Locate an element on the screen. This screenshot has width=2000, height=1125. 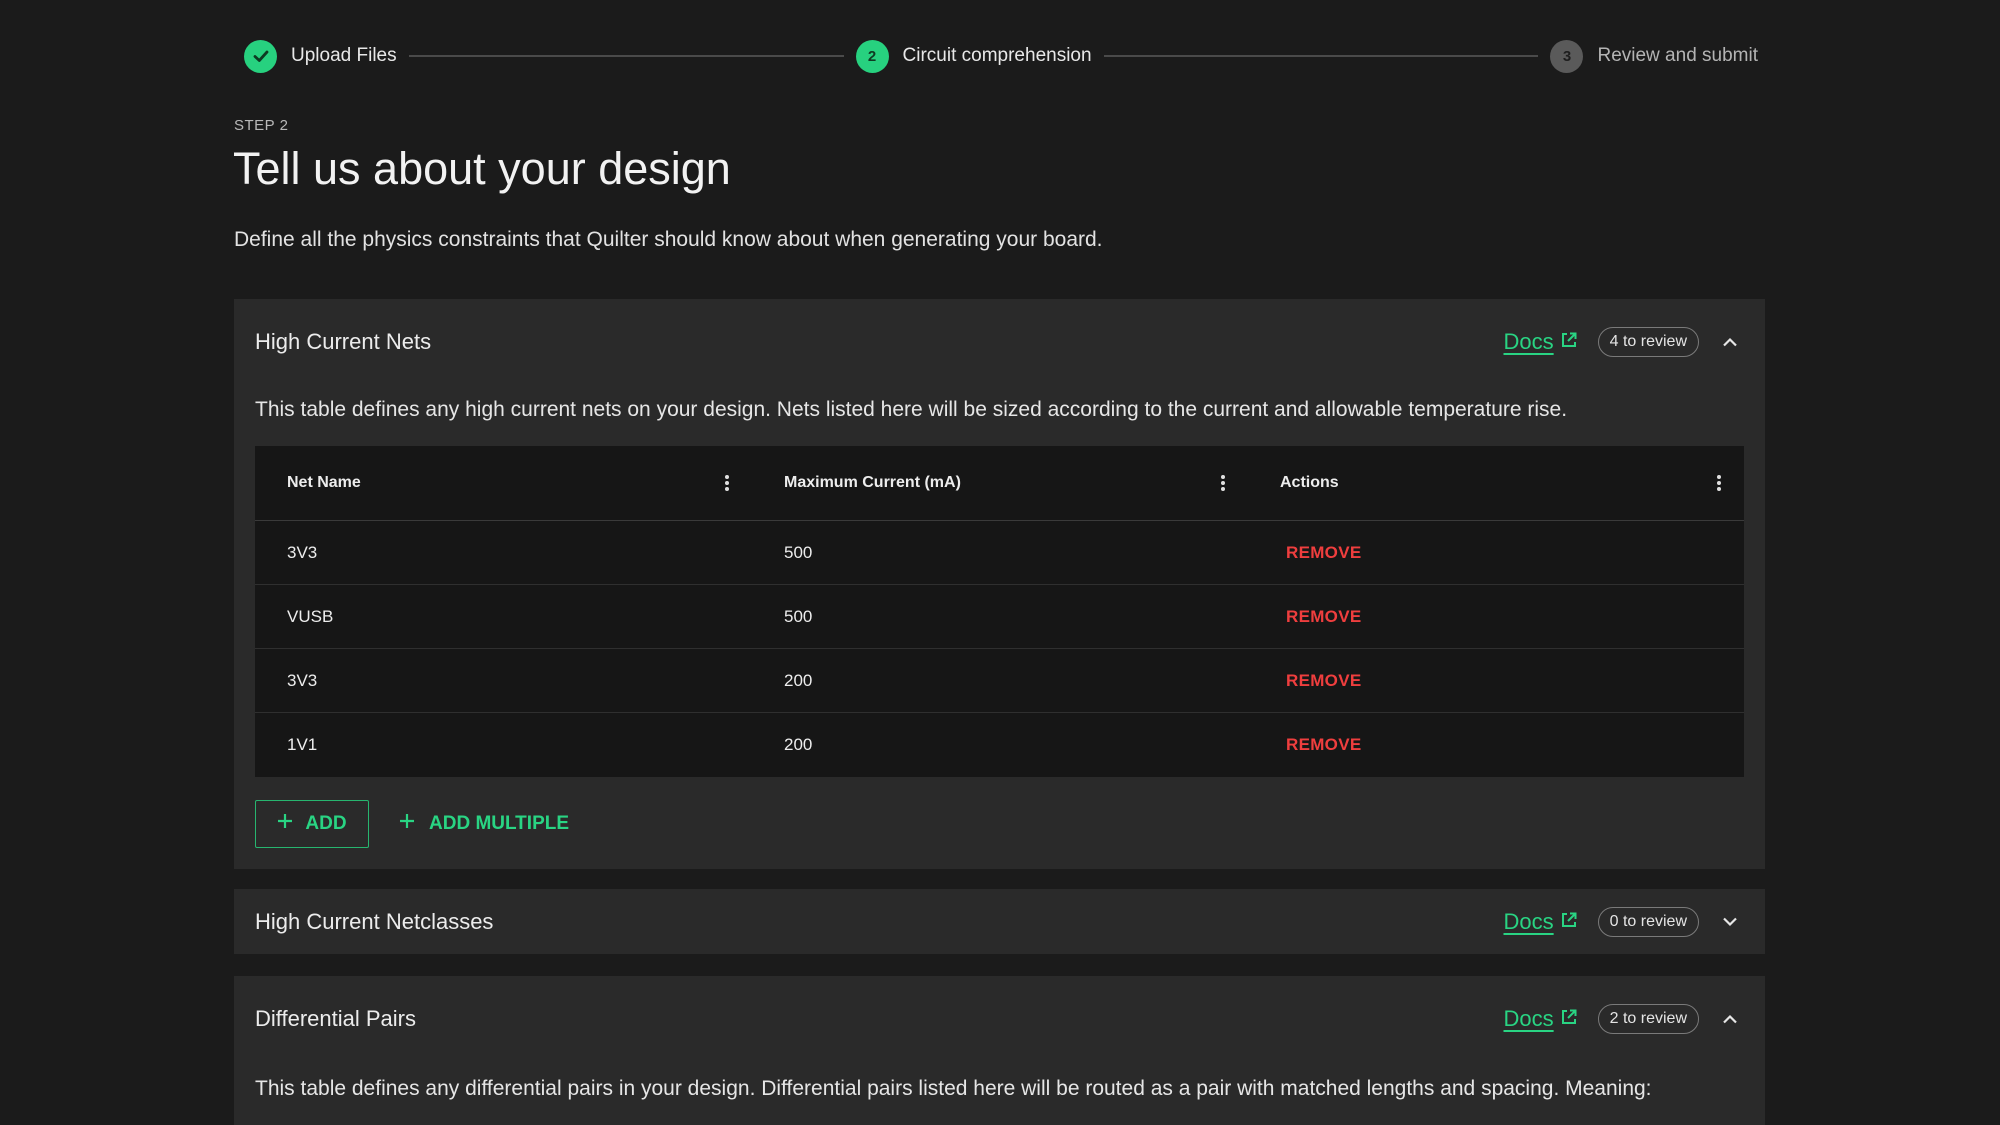
step-eyebrow: STEP 2 is located at coordinates (261, 125).